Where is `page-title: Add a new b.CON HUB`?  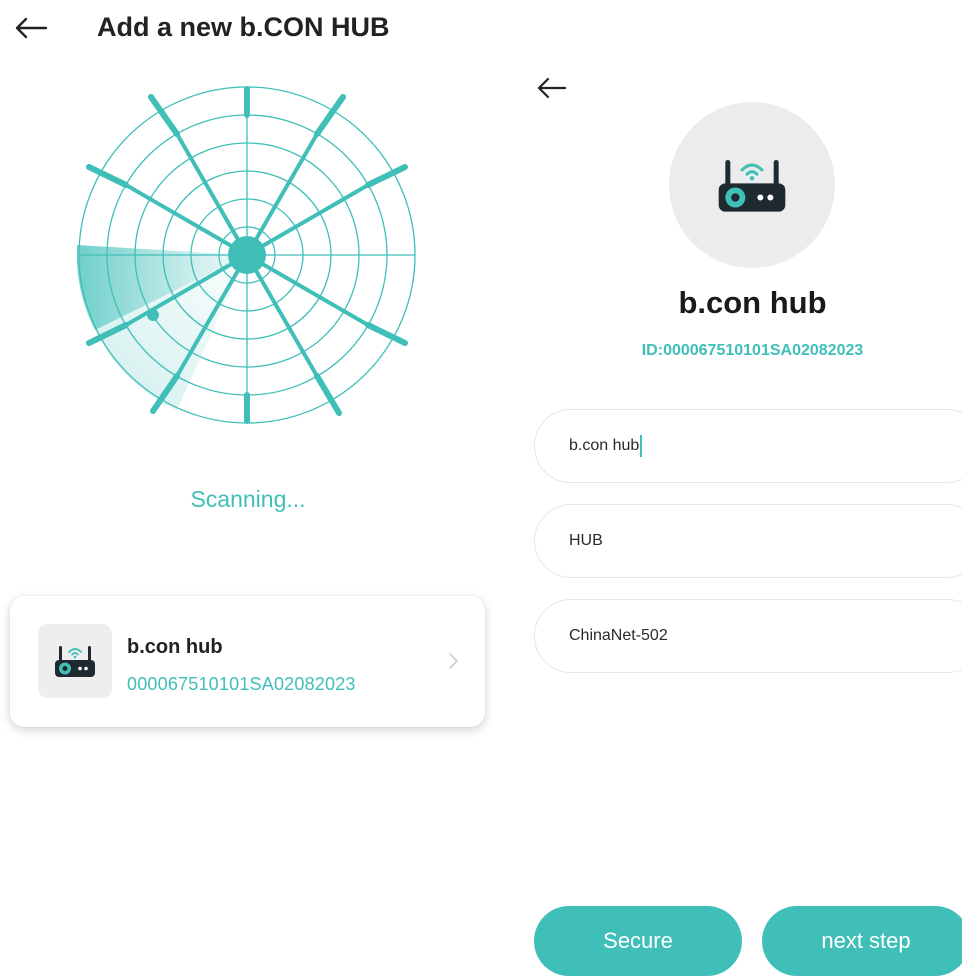
page-title: Add a new b.CON HUB is located at coordinates (243, 27).